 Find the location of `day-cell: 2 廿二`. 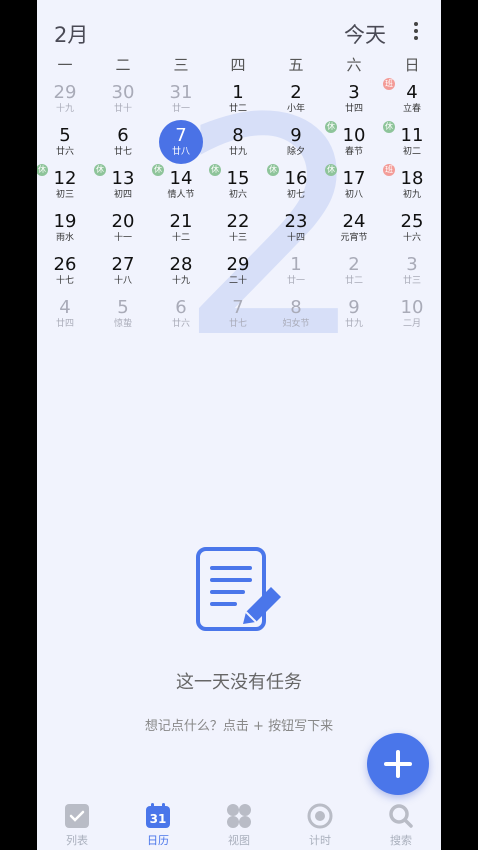

day-cell: 2 廿二 is located at coordinates (354, 269).